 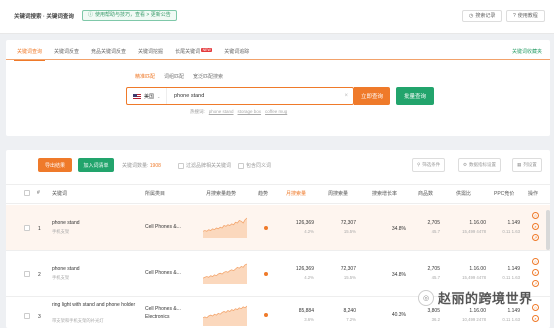 What do you see at coordinates (39, 317) in the screenshot?
I see `row-index: 3` at bounding box center [39, 317].